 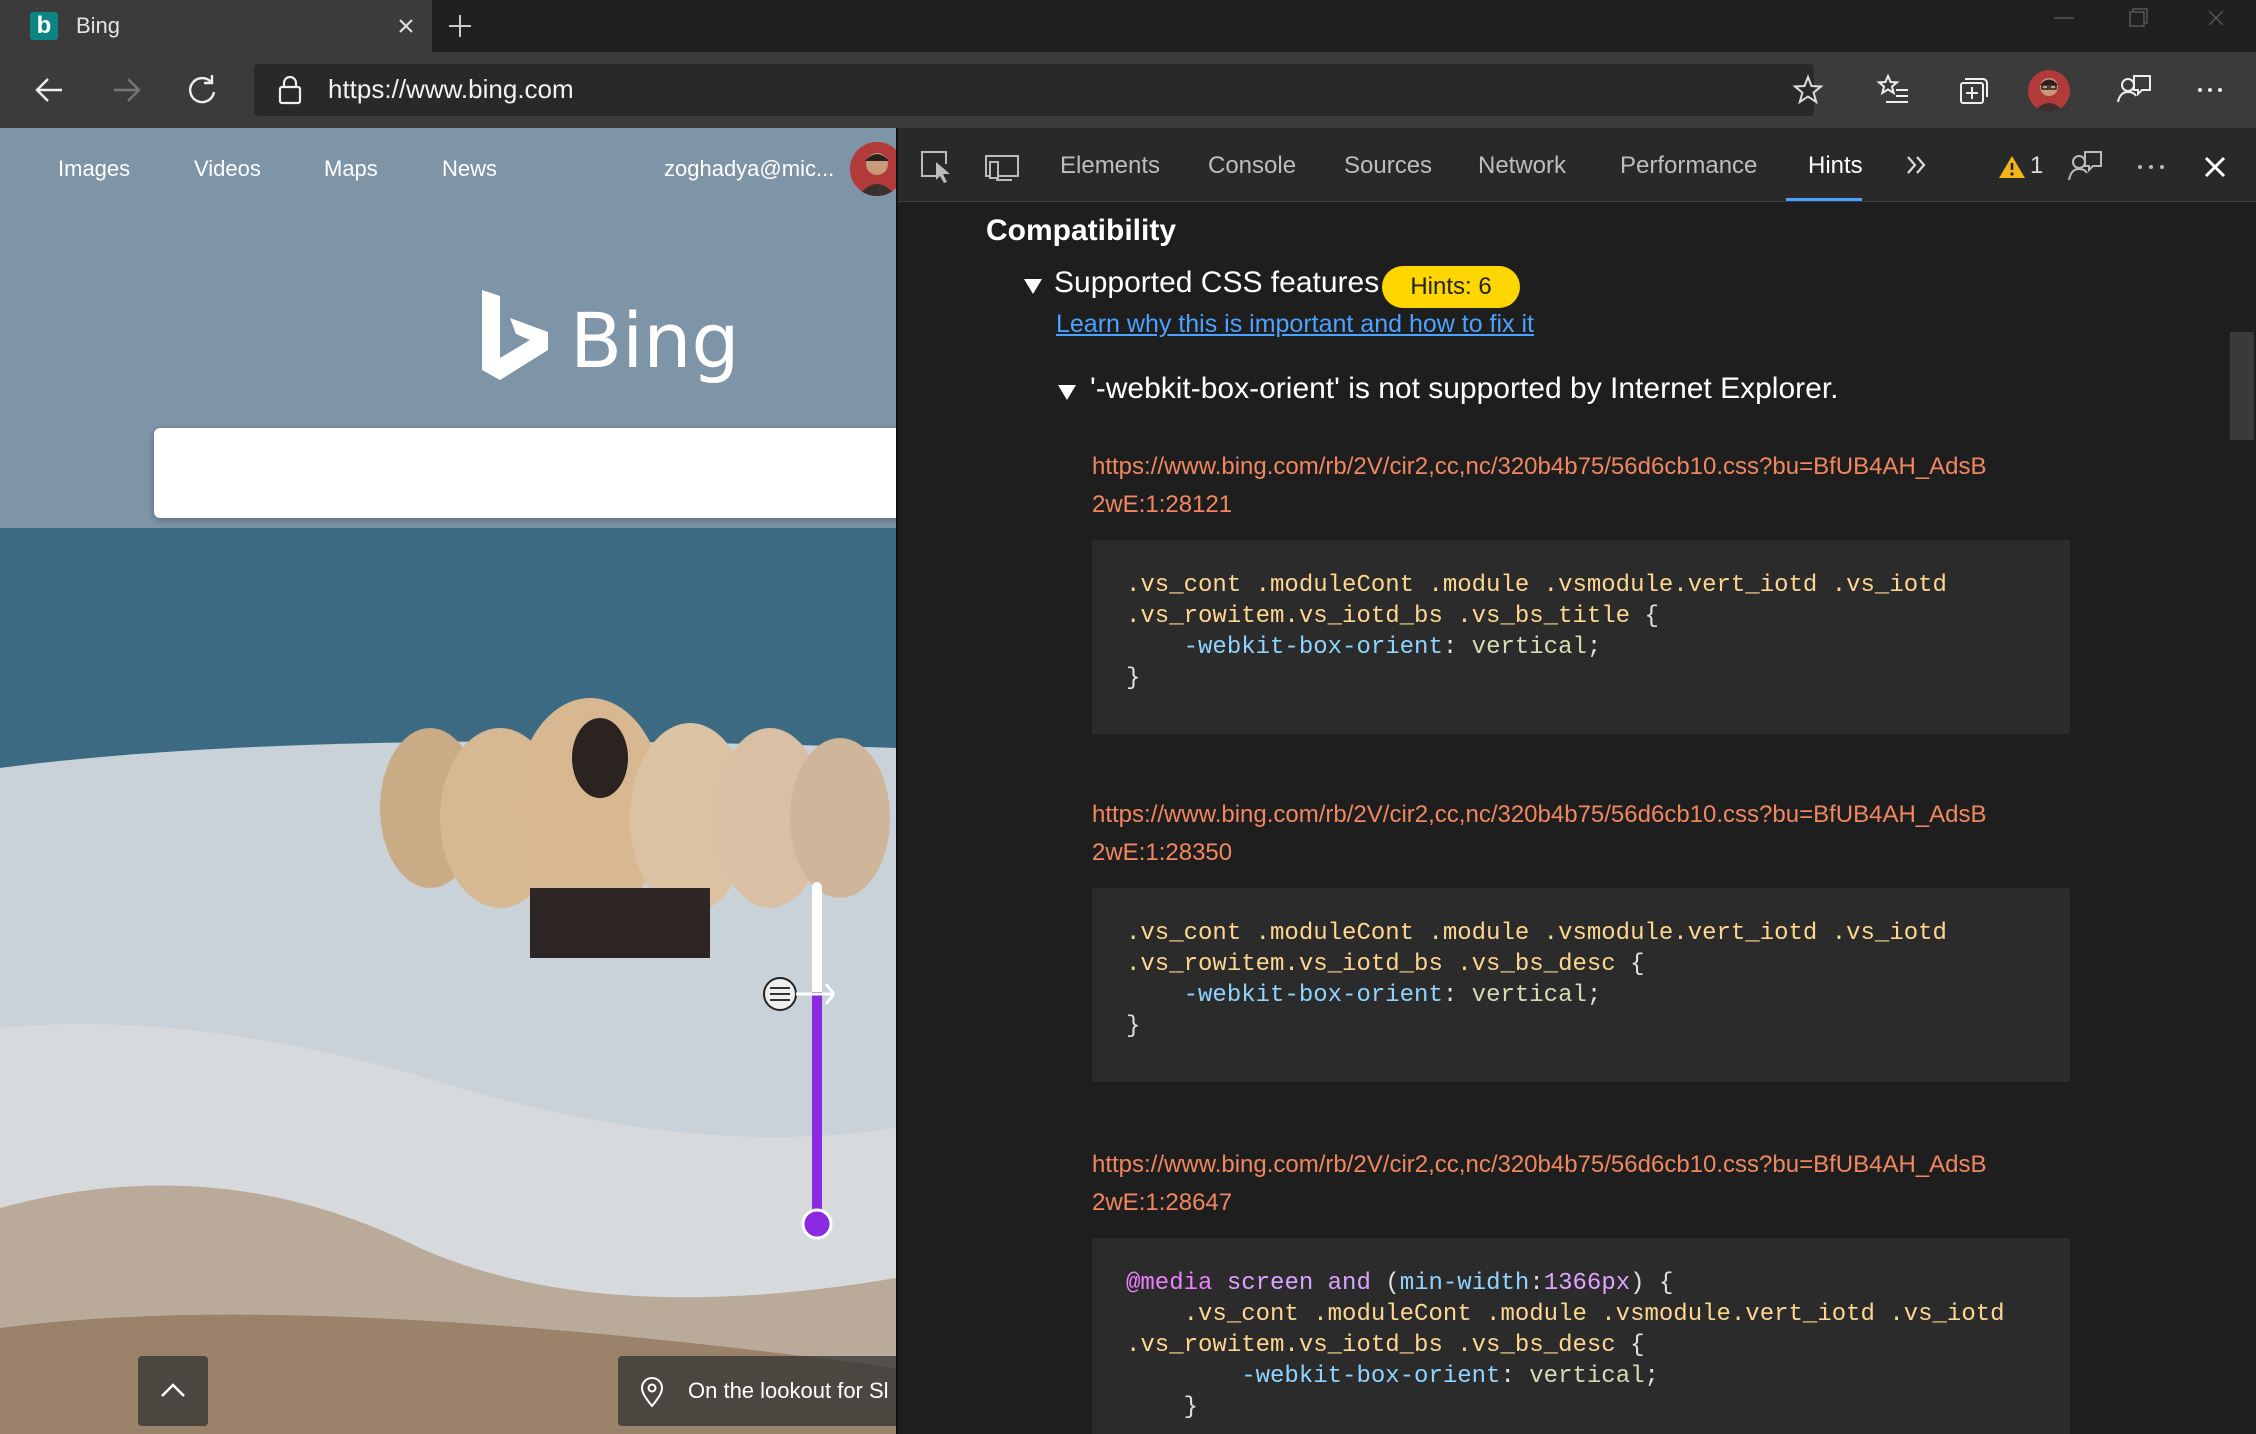 What do you see at coordinates (1587, 1283) in the screenshot?
I see `code-media-value: 1366px` at bounding box center [1587, 1283].